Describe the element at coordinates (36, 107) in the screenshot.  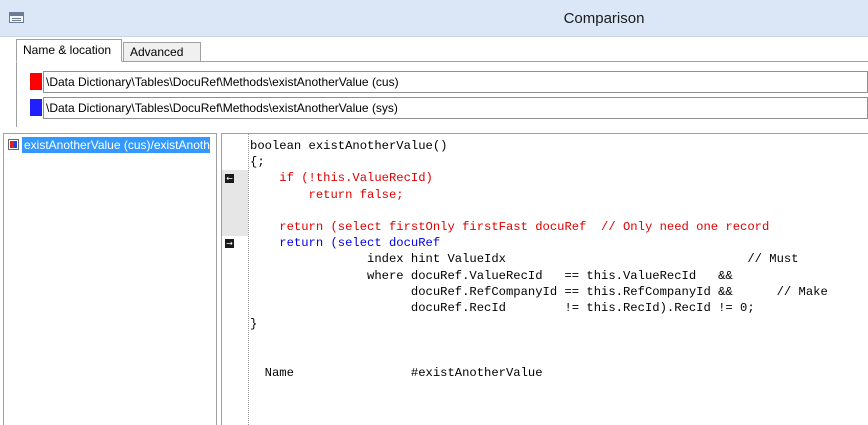
I see `sys-color-swatch` at that location.